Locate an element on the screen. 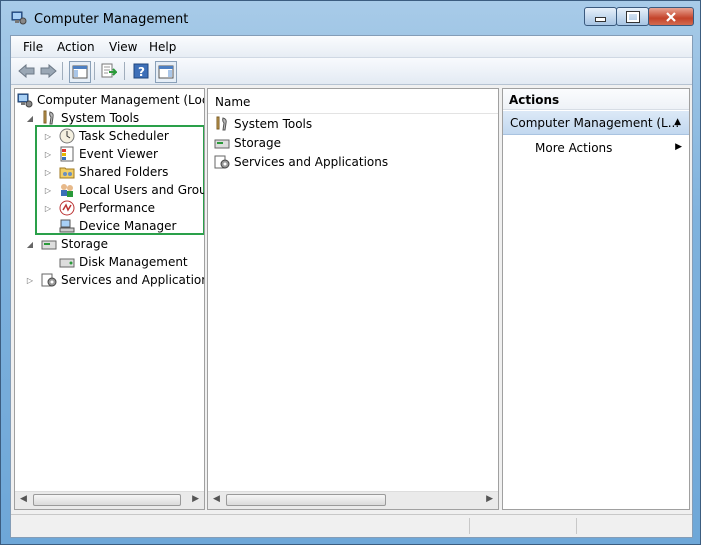  close-button is located at coordinates (671, 16).